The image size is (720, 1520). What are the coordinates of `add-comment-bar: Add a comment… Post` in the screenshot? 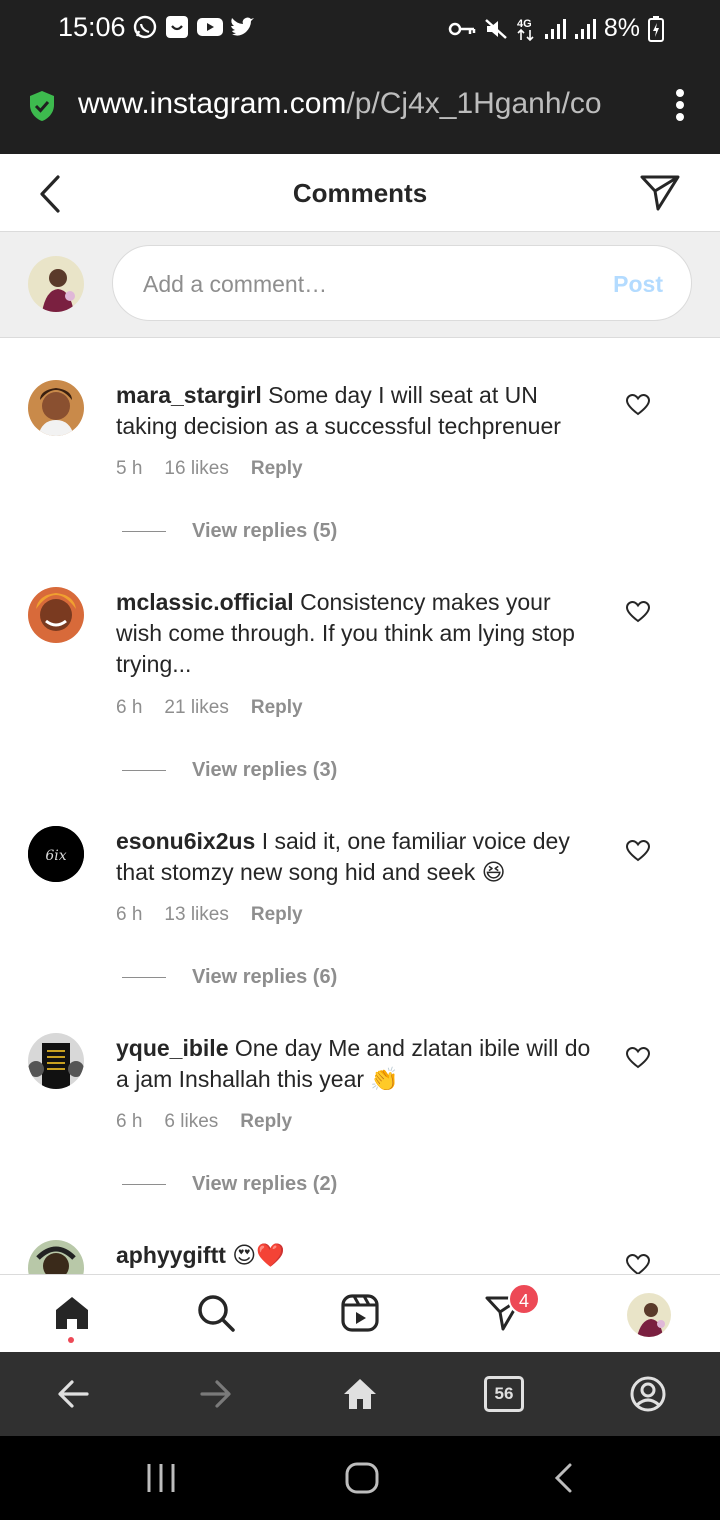 It's located at (360, 285).